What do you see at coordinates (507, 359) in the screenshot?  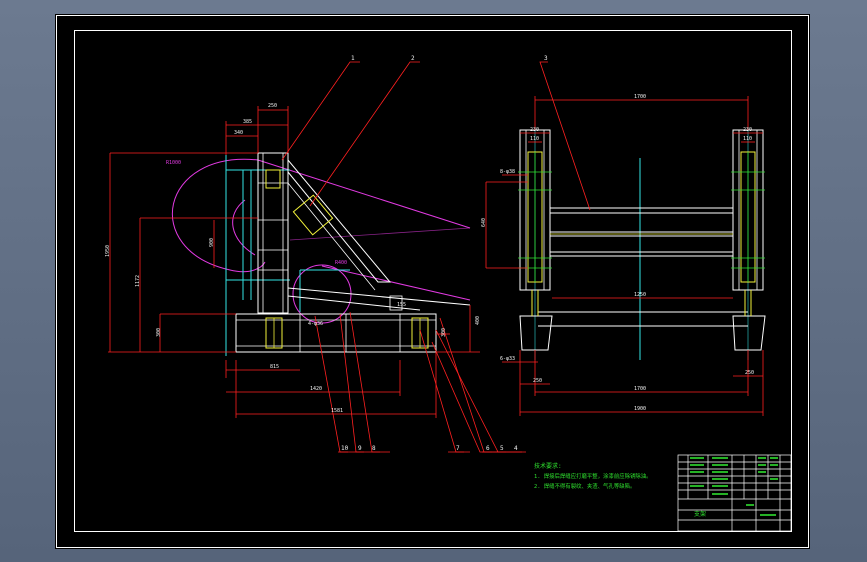 I see `dim-front-6-holes: 6-φ33` at bounding box center [507, 359].